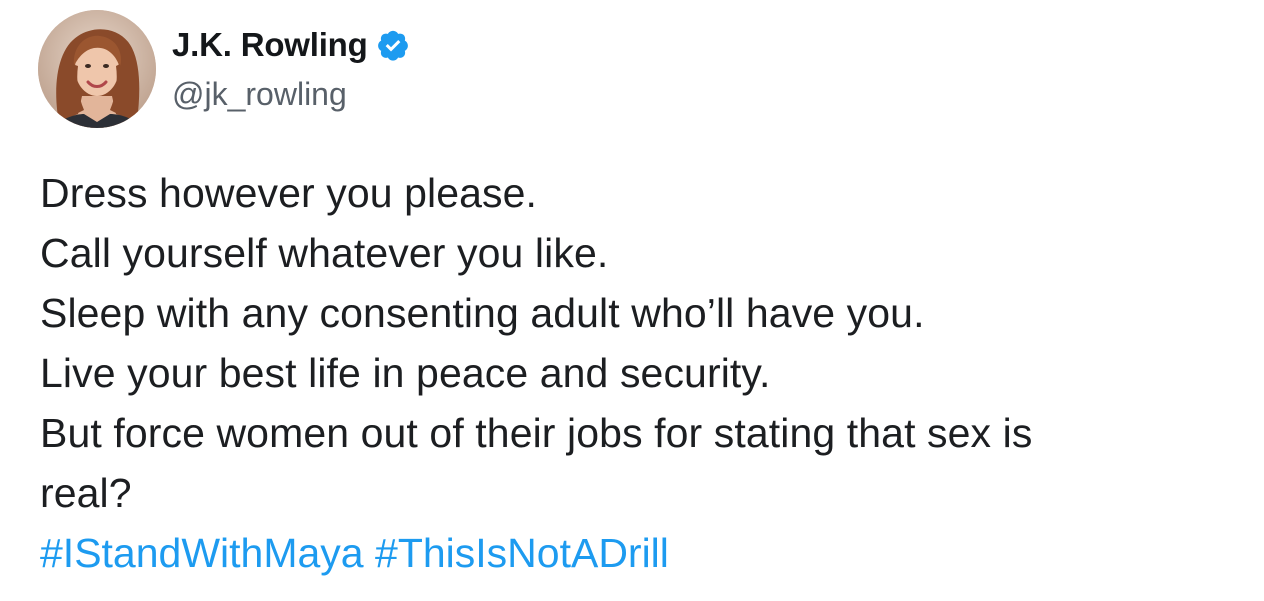 Image resolution: width=1264 pixels, height=601 pixels. What do you see at coordinates (270, 45) in the screenshot?
I see `display-name: J.K. Rowling` at bounding box center [270, 45].